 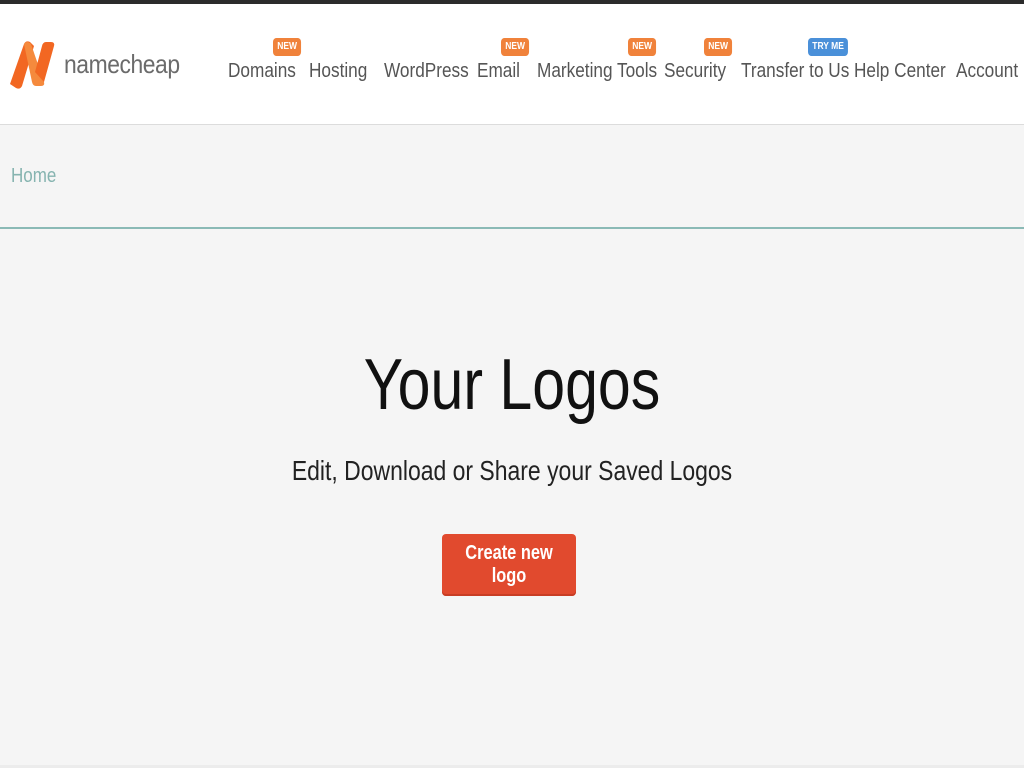 What do you see at coordinates (287, 47) in the screenshot?
I see `badge-domains-new: NEW` at bounding box center [287, 47].